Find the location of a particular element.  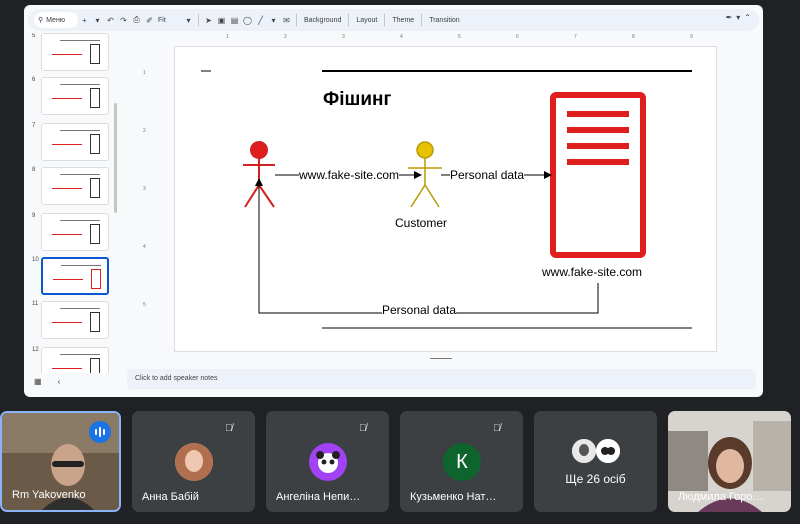

horizontal-ruler: 1 2 3 4 5 6 7 8 9 is located at coordinates (445, 38).